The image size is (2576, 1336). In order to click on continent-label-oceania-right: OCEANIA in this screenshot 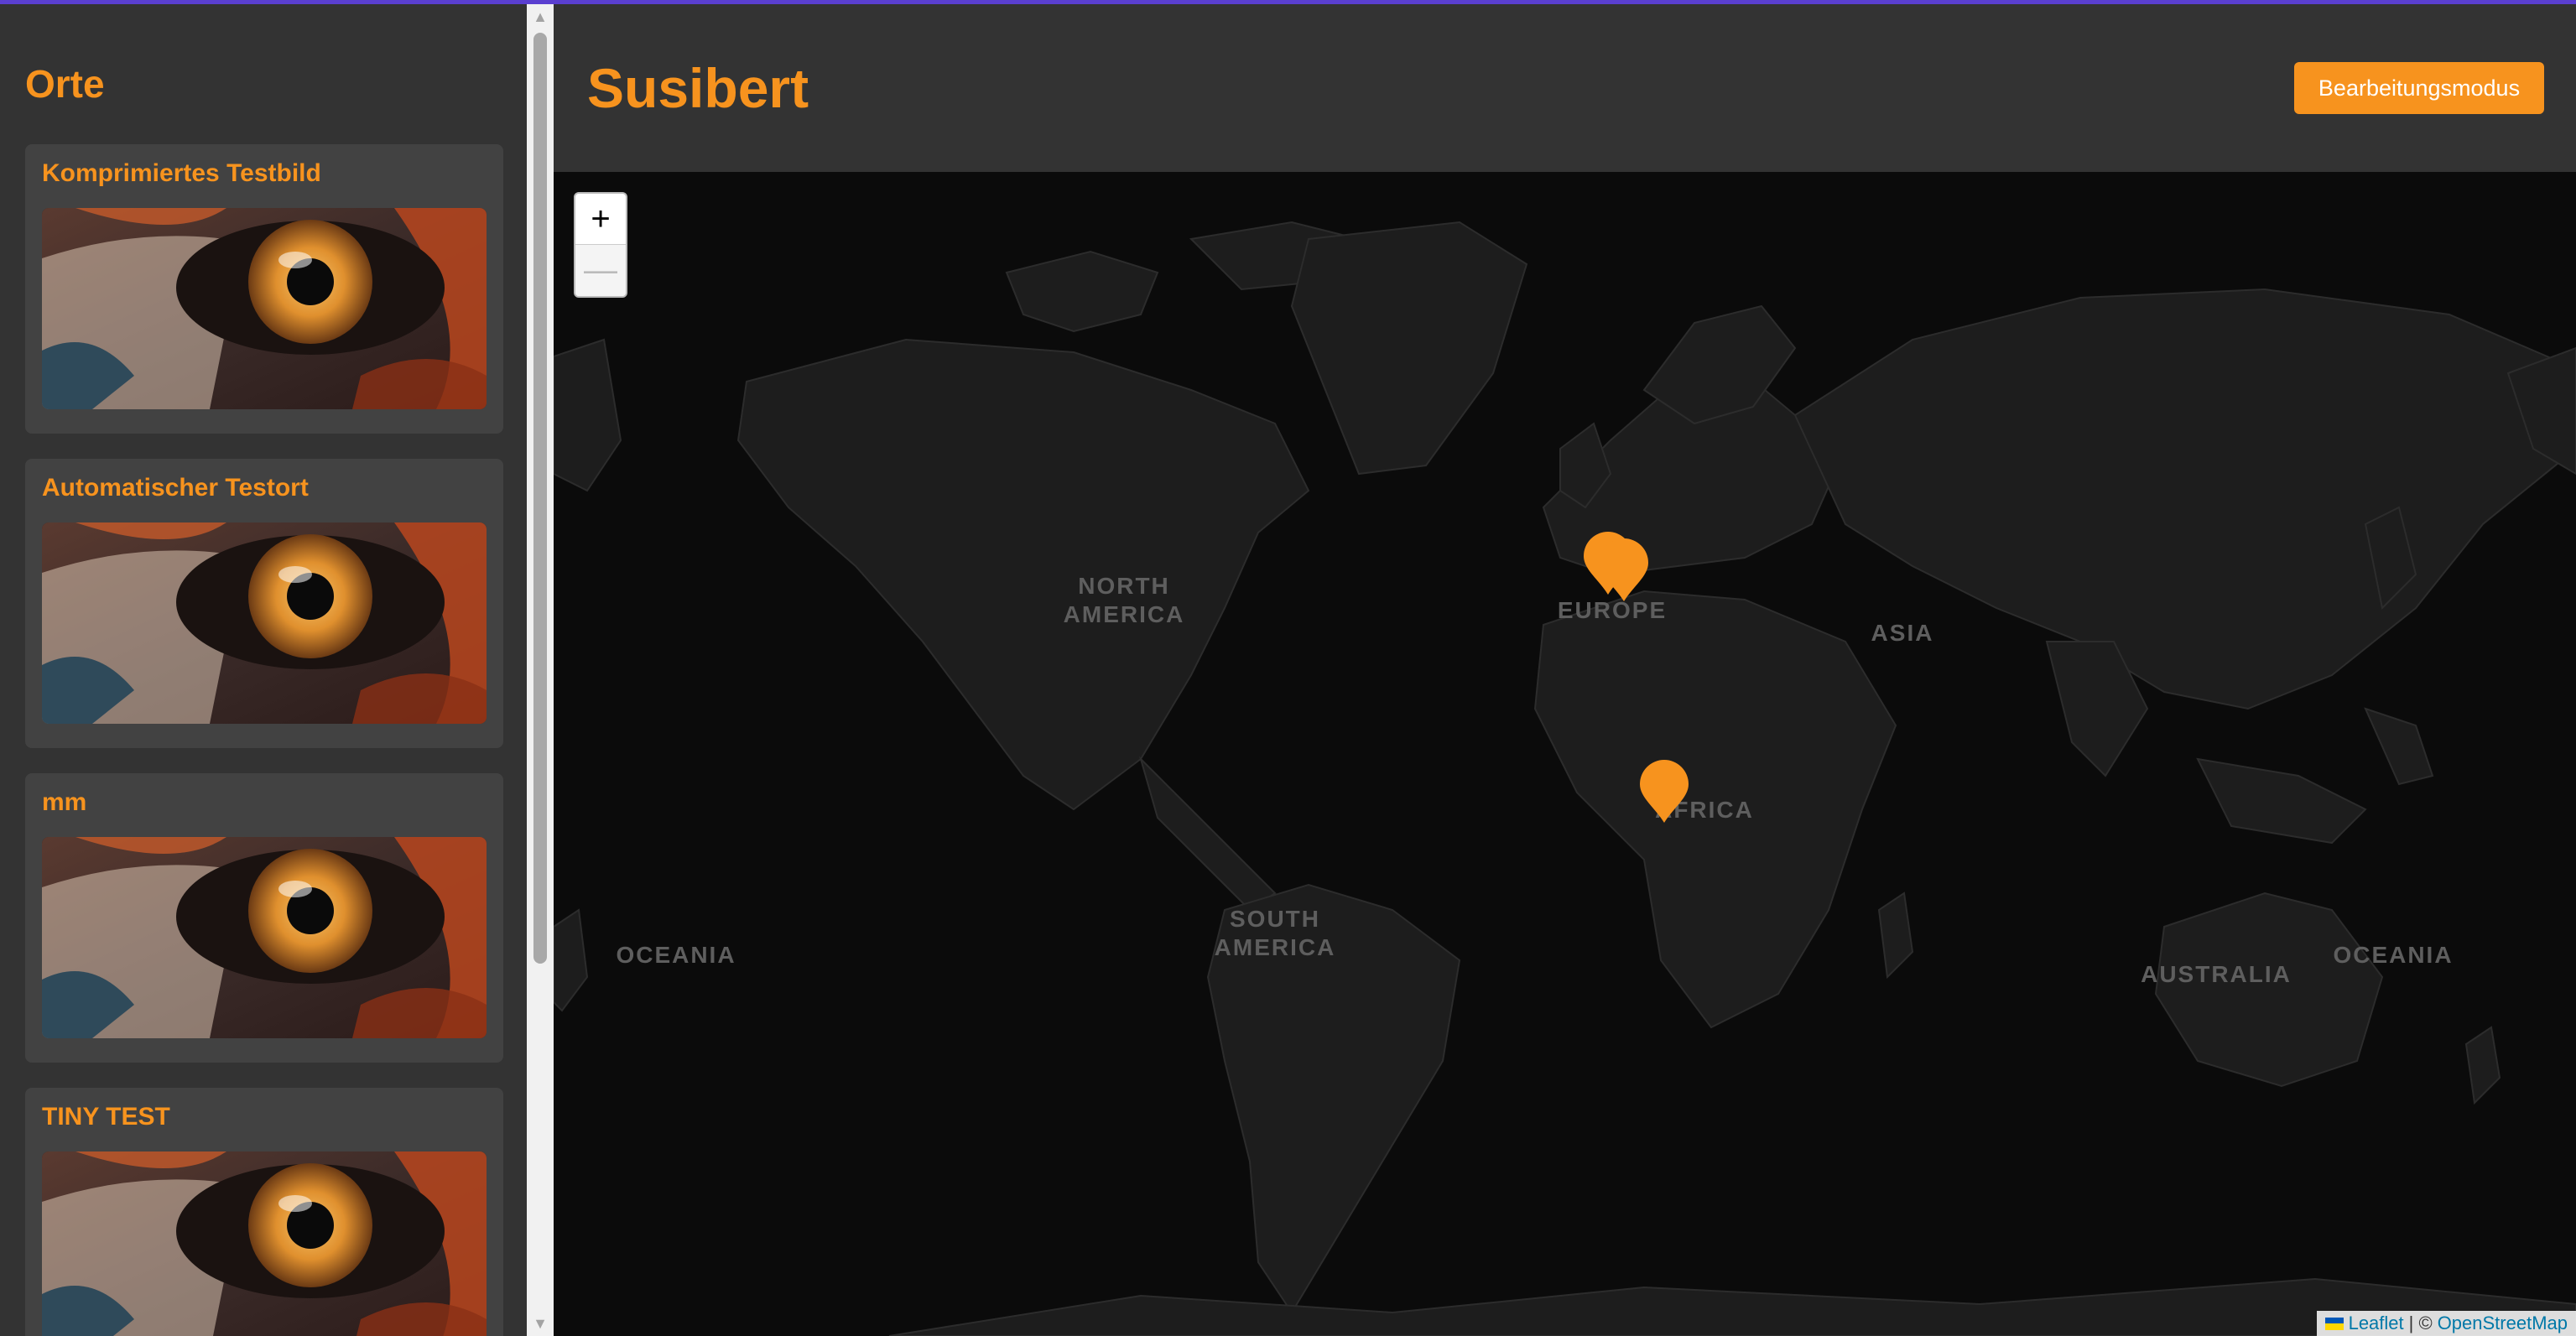, I will do `click(2393, 955)`.